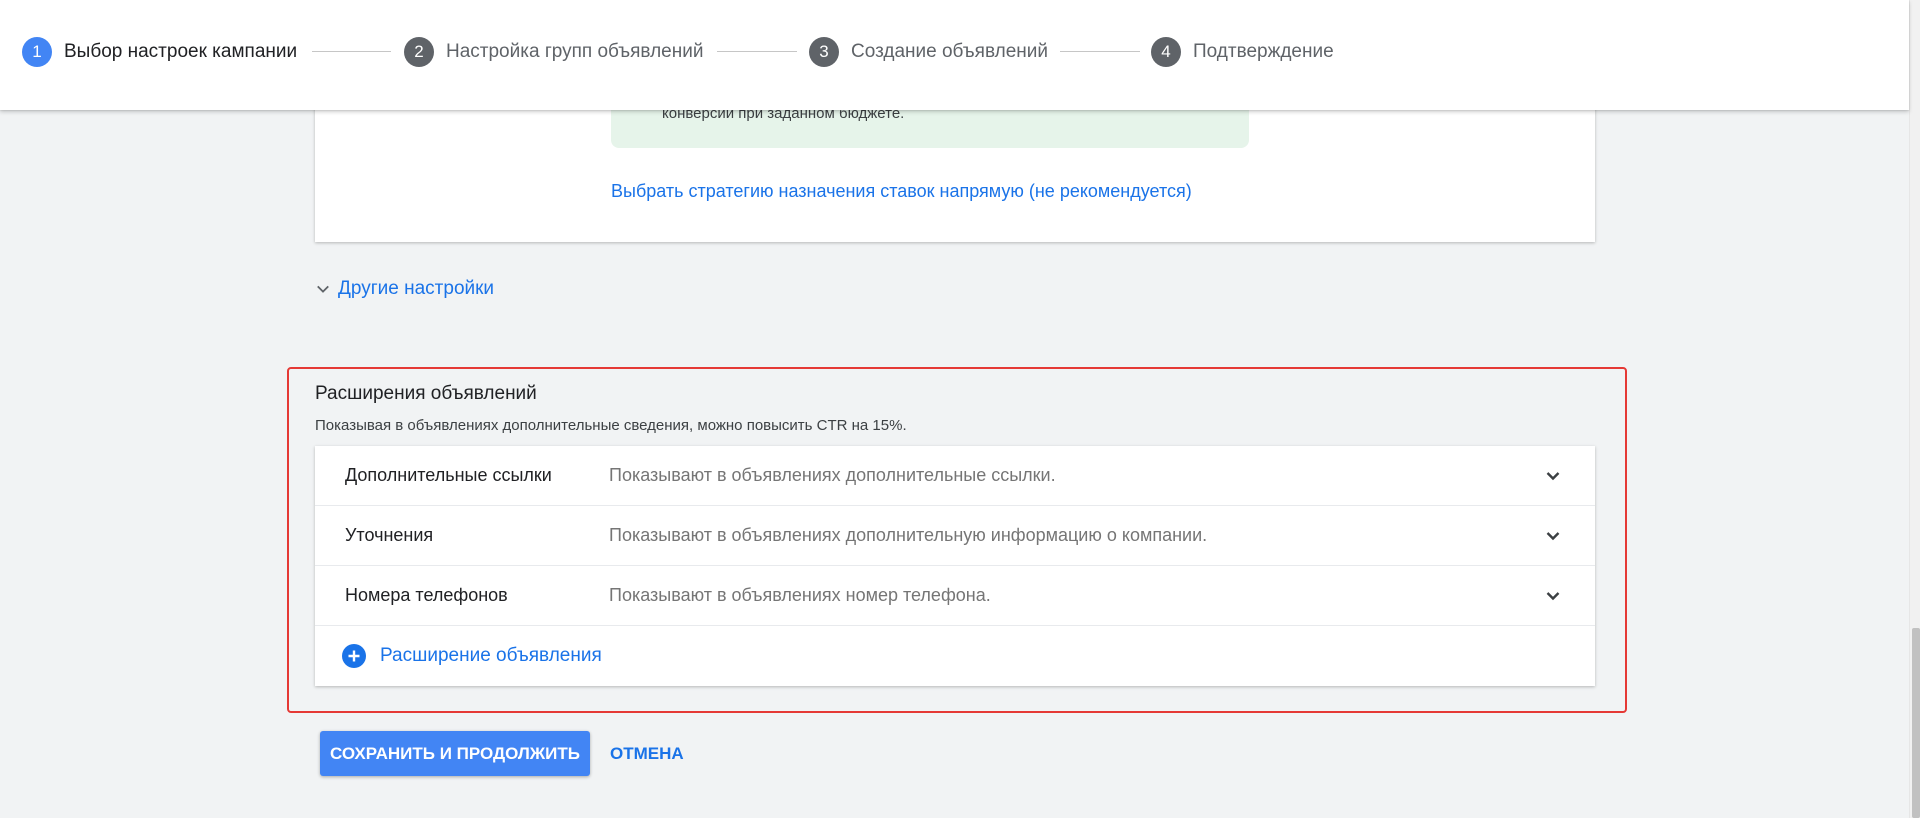 The width and height of the screenshot is (1920, 818). Describe the element at coordinates (955, 656) in the screenshot. I see `add-extension-button: Расширение объявления` at that location.